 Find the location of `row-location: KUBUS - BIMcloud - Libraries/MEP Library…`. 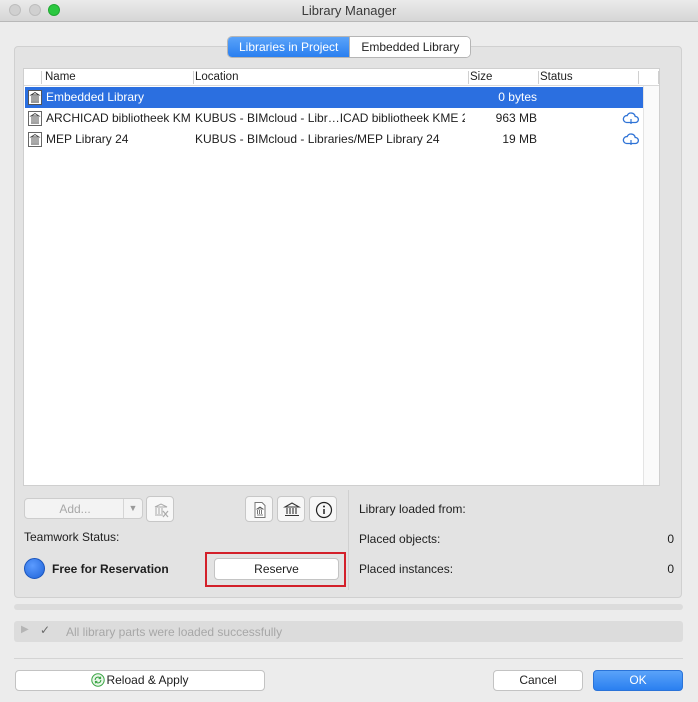

row-location: KUBUS - BIMcloud - Libraries/MEP Library… is located at coordinates (317, 139).